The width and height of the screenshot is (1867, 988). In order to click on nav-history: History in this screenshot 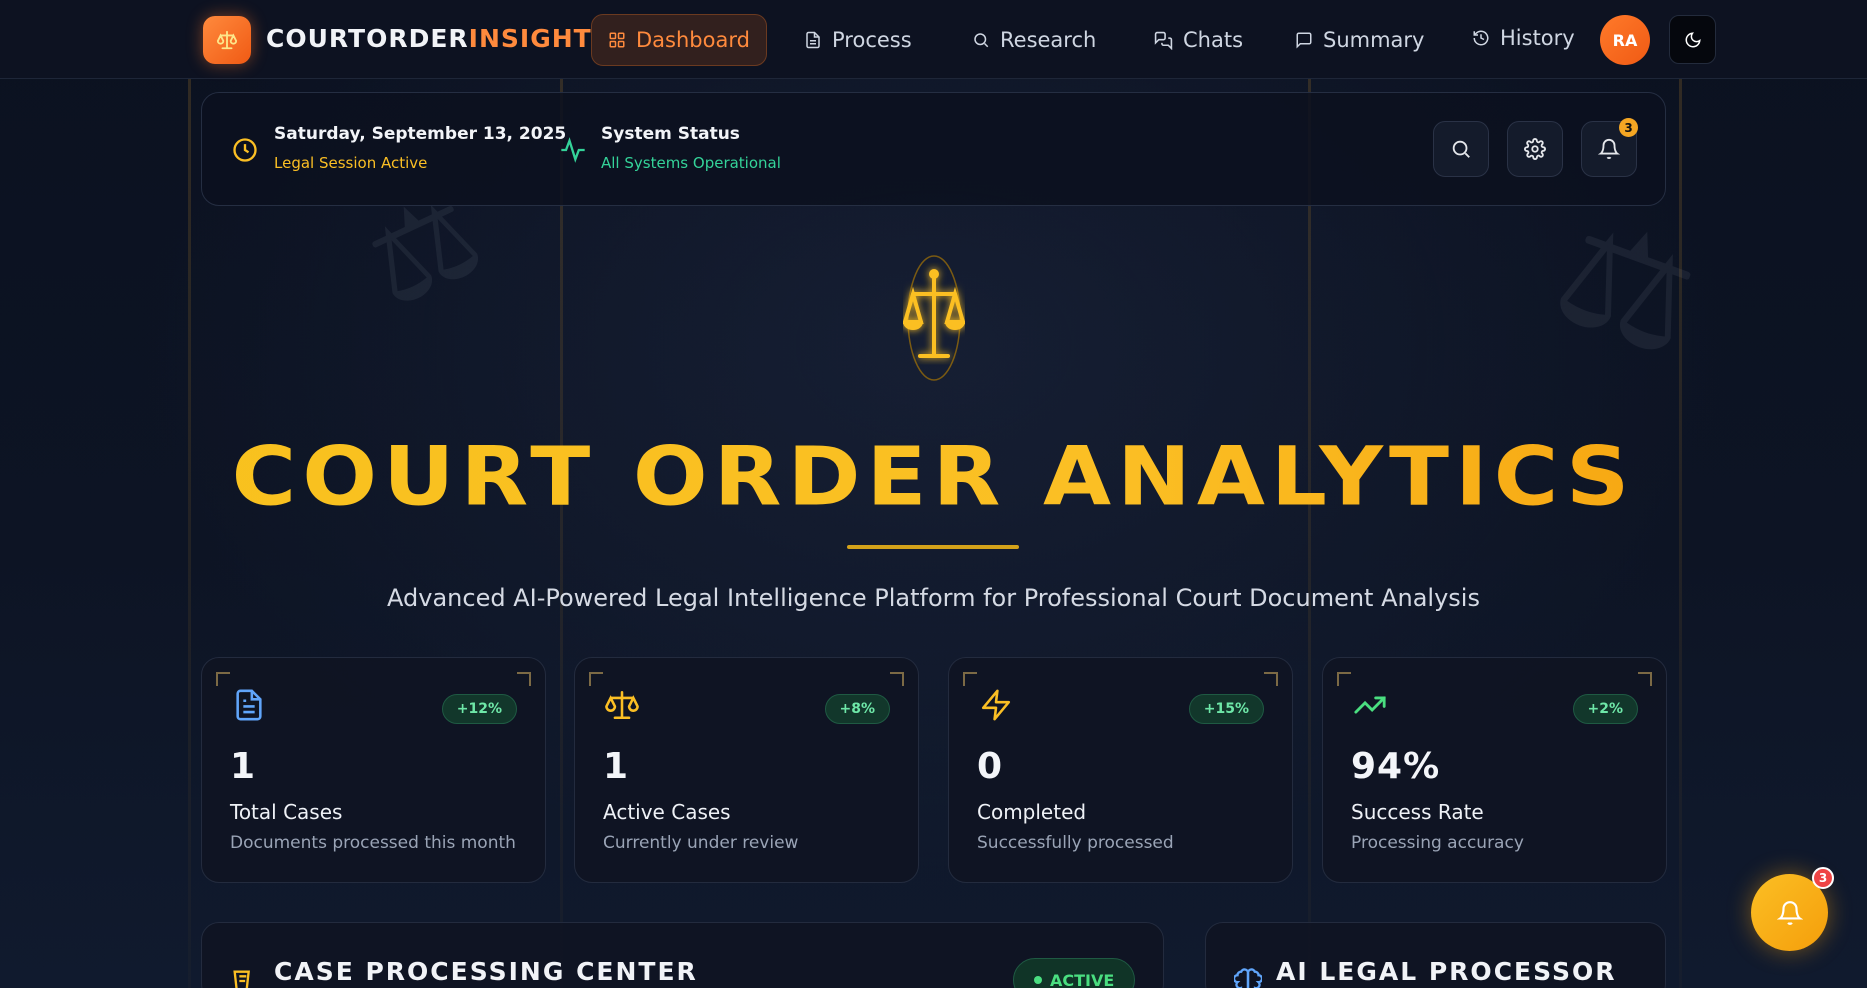, I will do `click(1523, 38)`.